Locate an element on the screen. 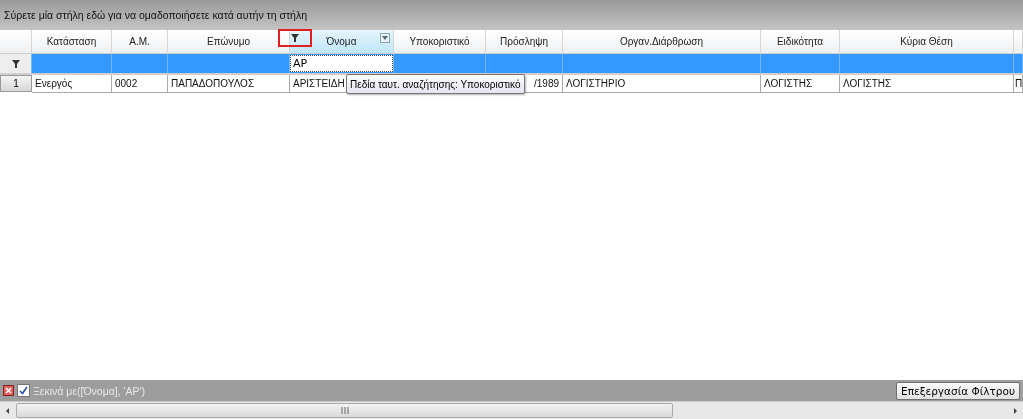  close-icon is located at coordinates (8, 390).